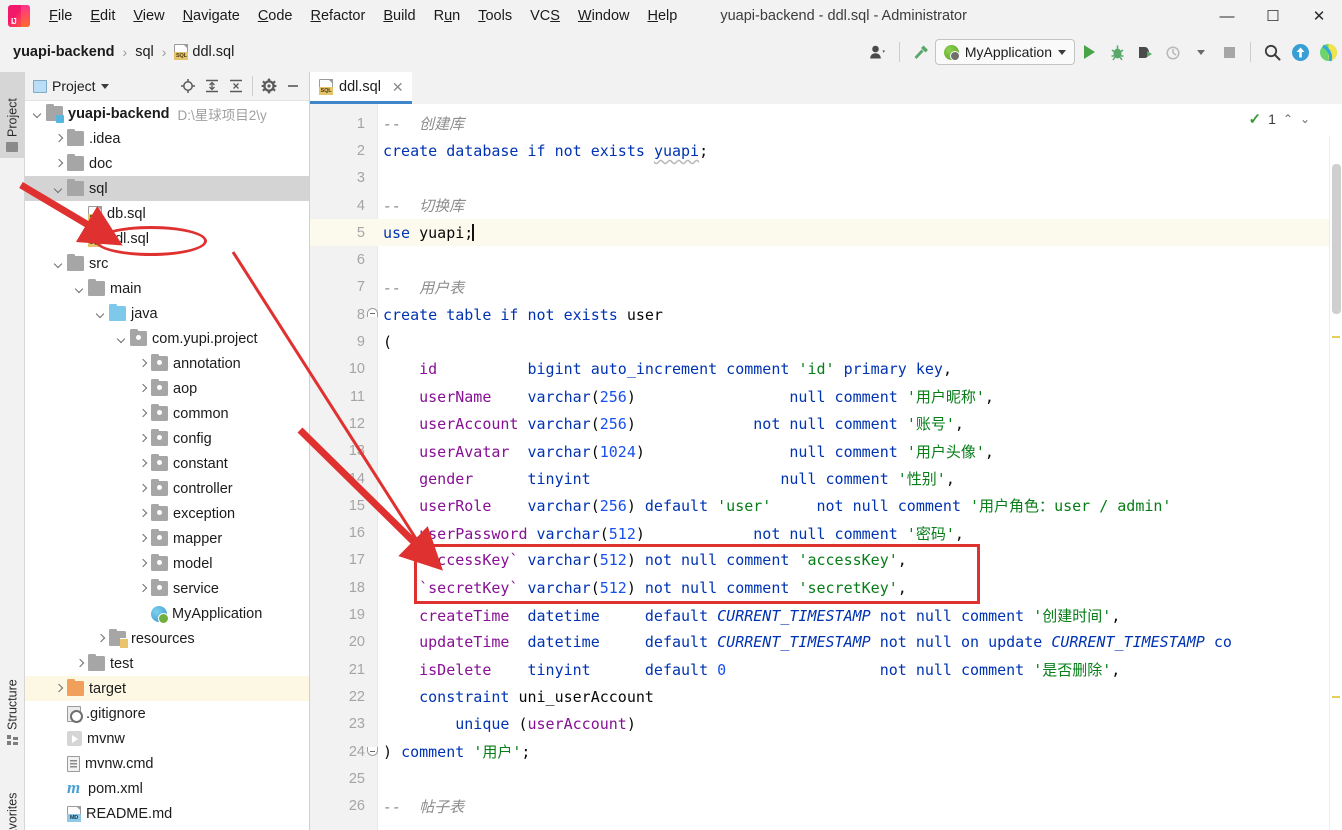 This screenshot has width=1342, height=830. Describe the element at coordinates (826, 751) in the screenshot. I see `code-line-24: 24) comment '用户';` at that location.